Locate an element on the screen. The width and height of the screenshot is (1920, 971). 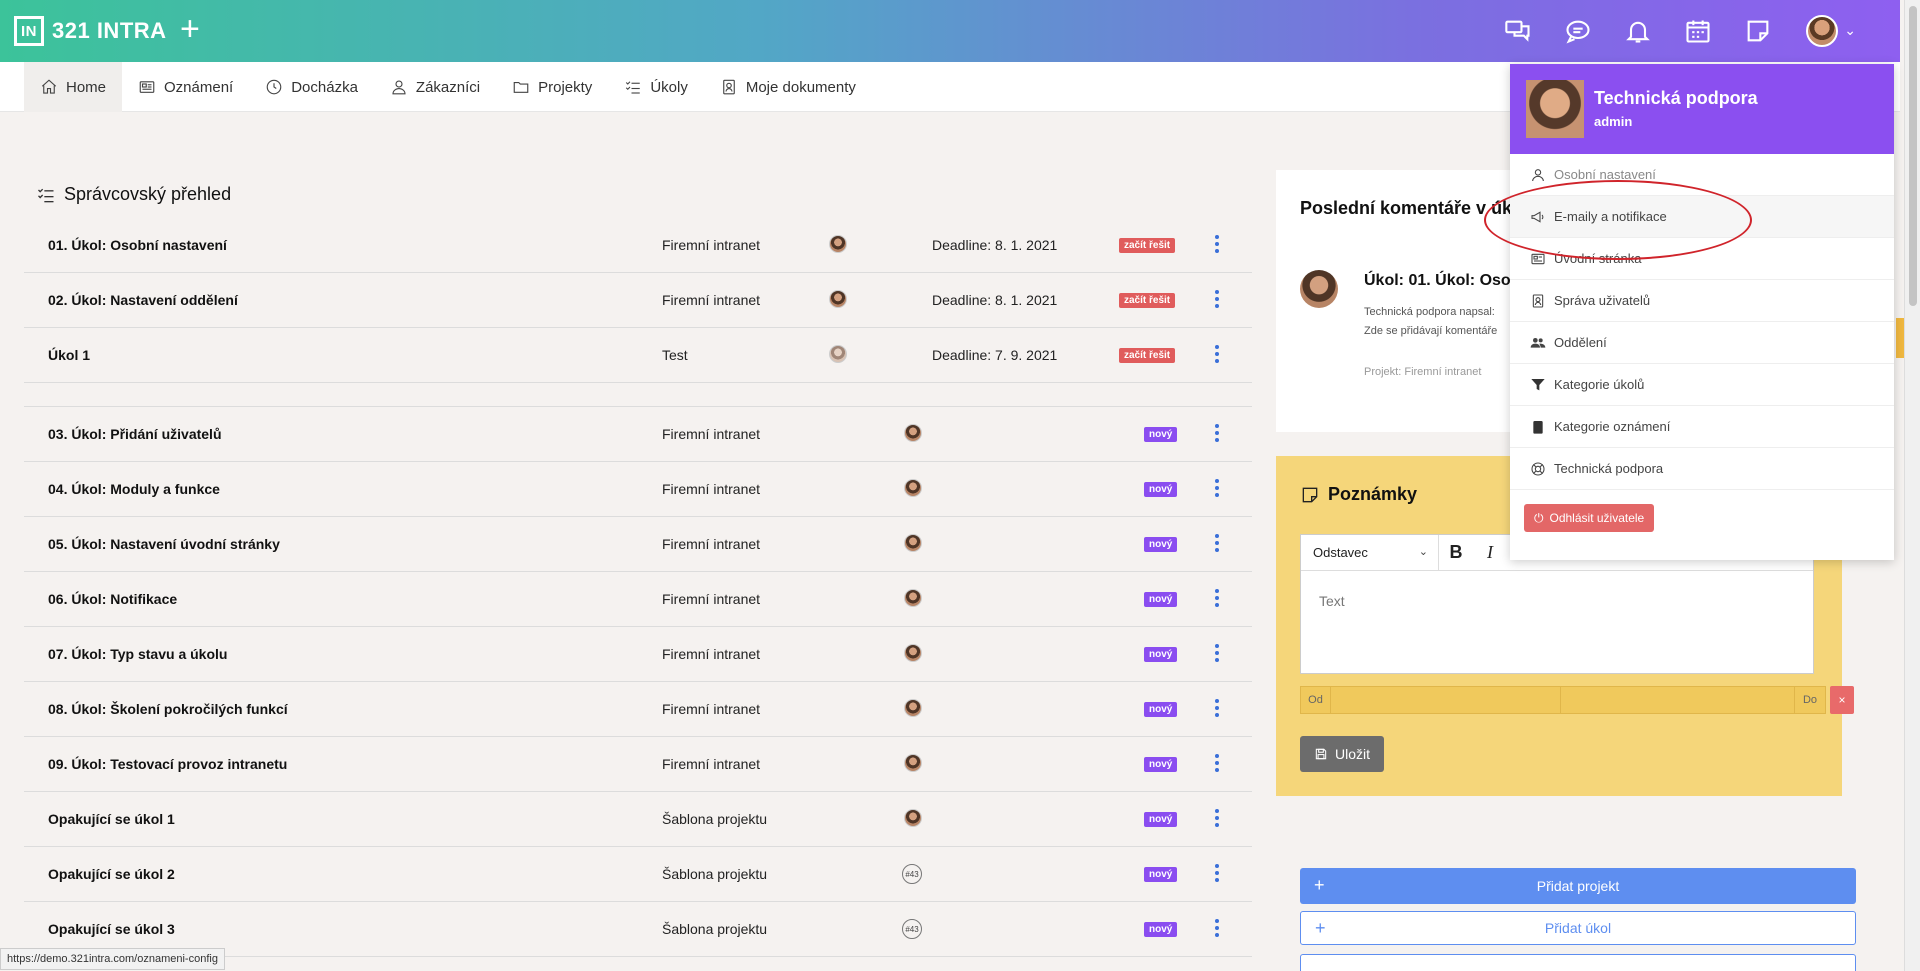
comment-icon is located at coordinates (1578, 31).